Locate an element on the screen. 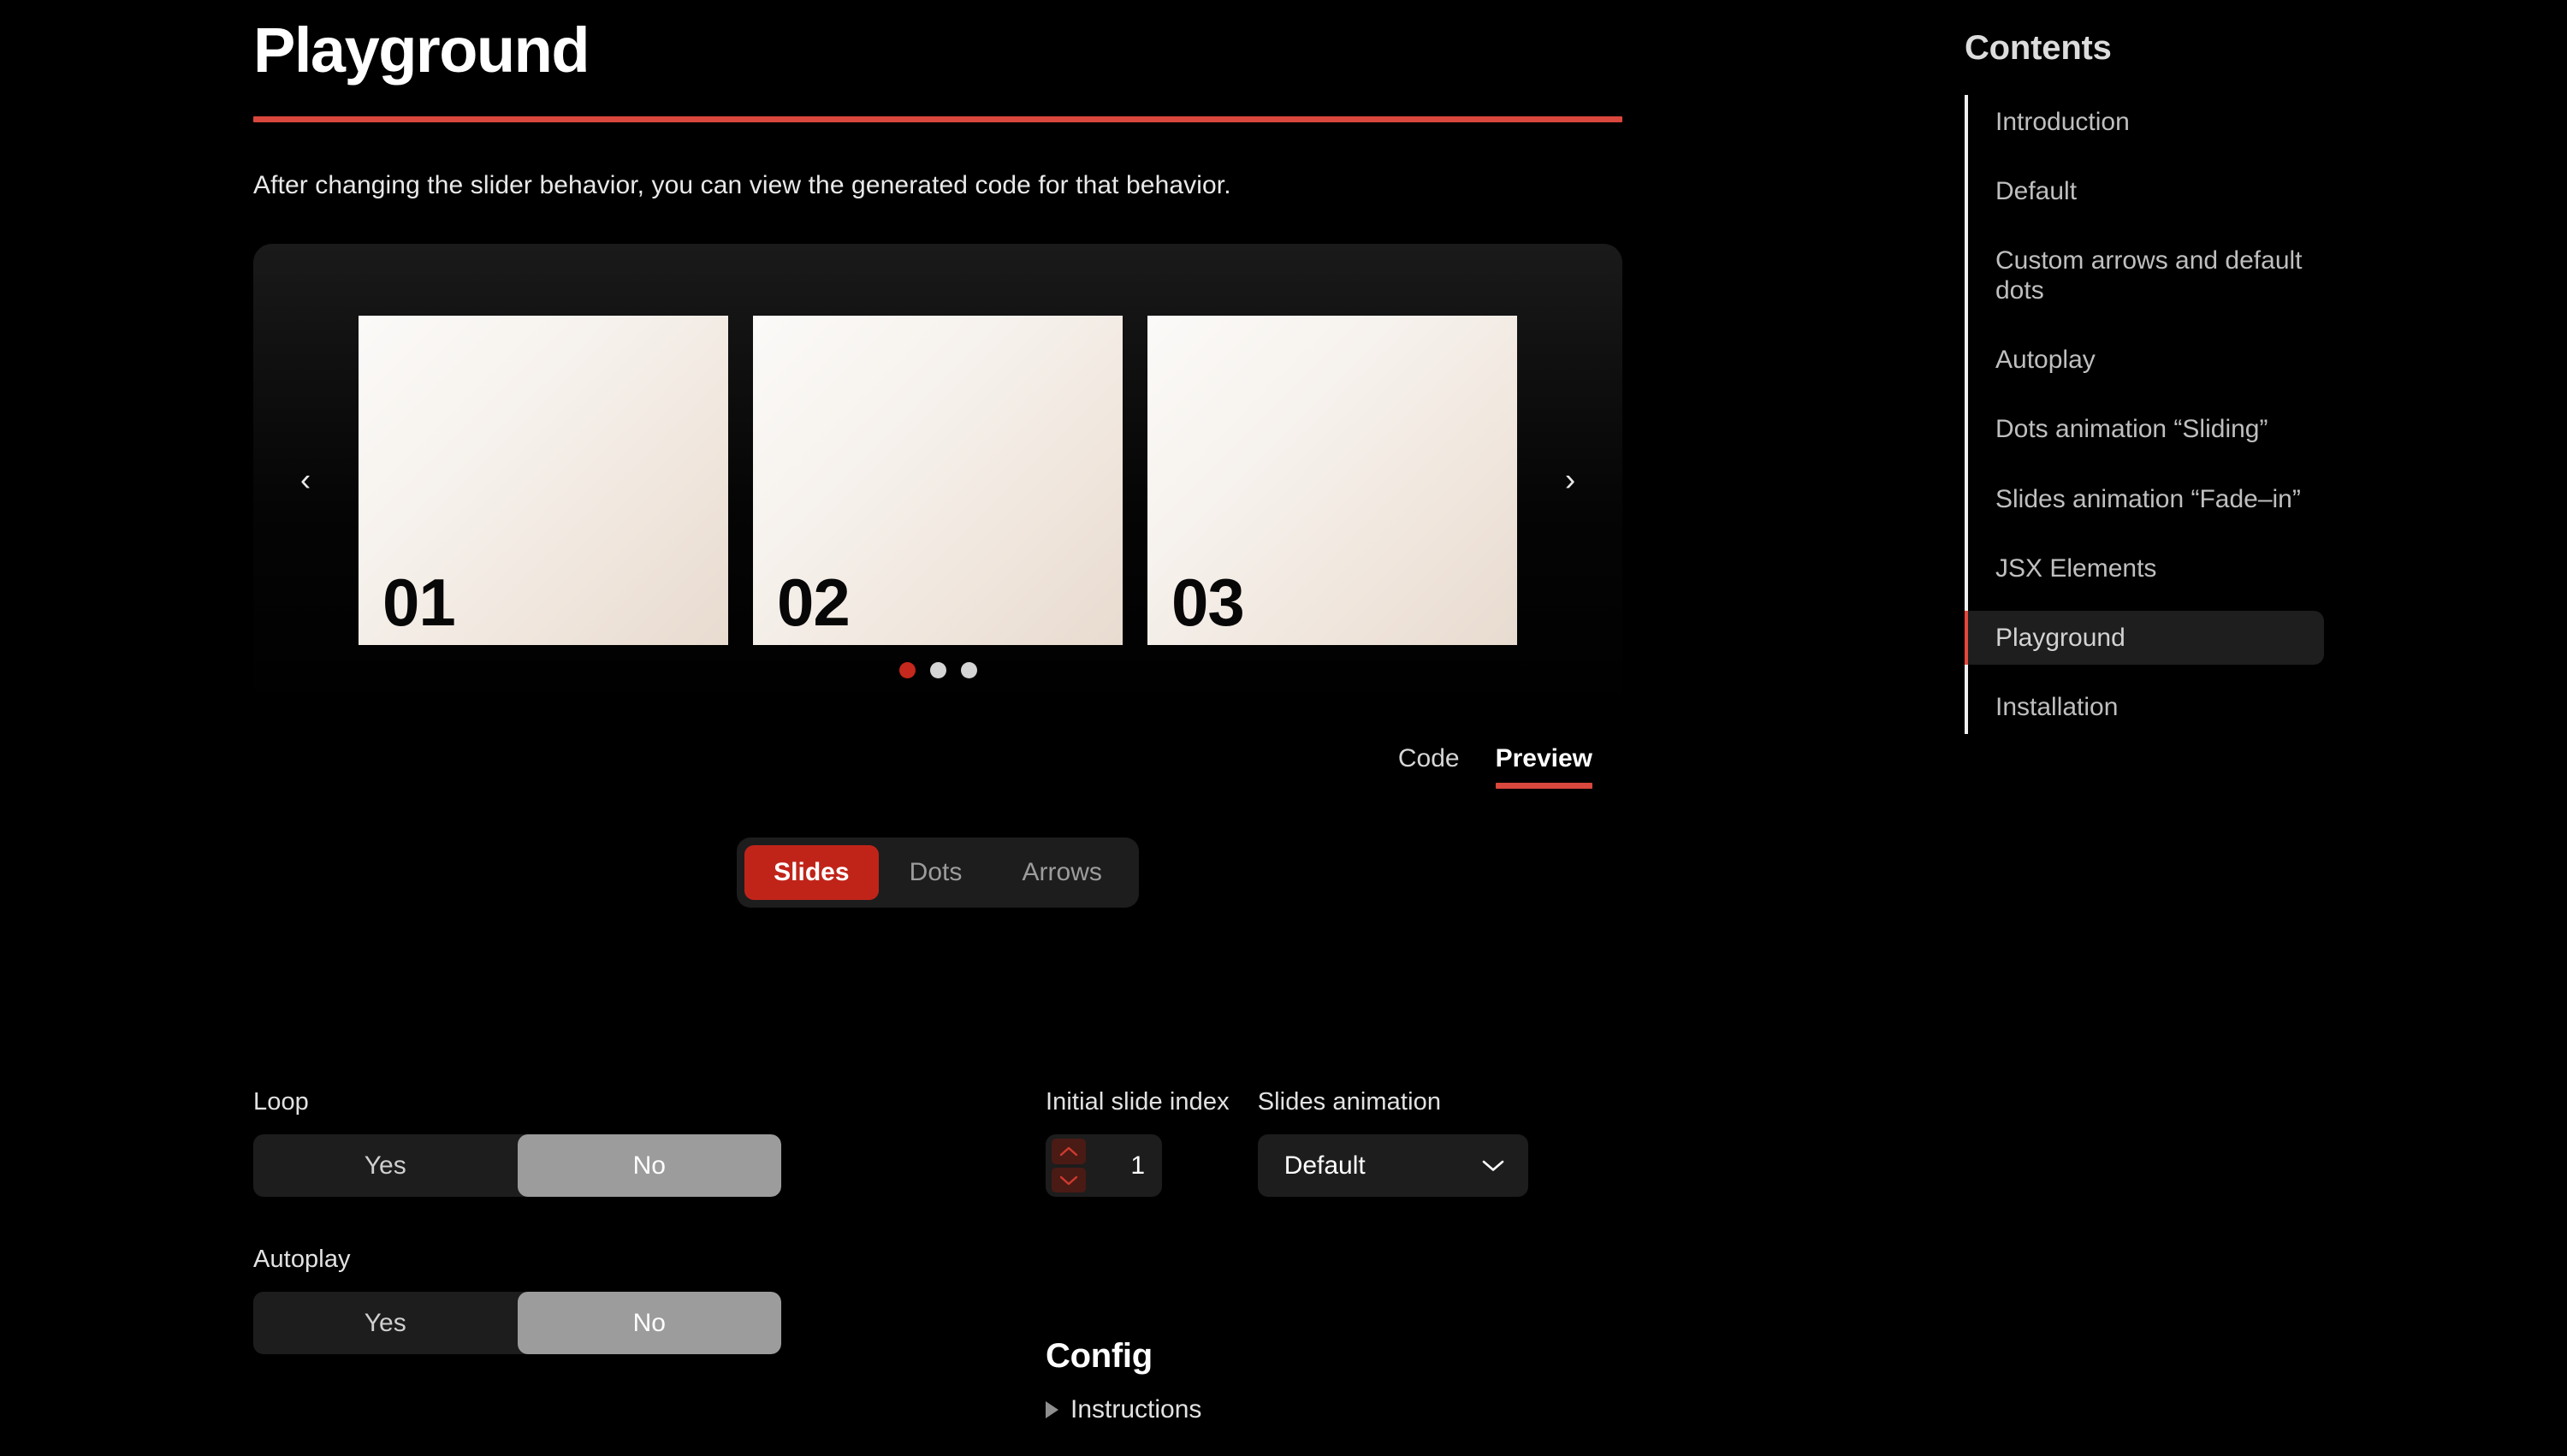 This screenshot has height=1456, width=2567. carousel-slide: 02 is located at coordinates (938, 481).